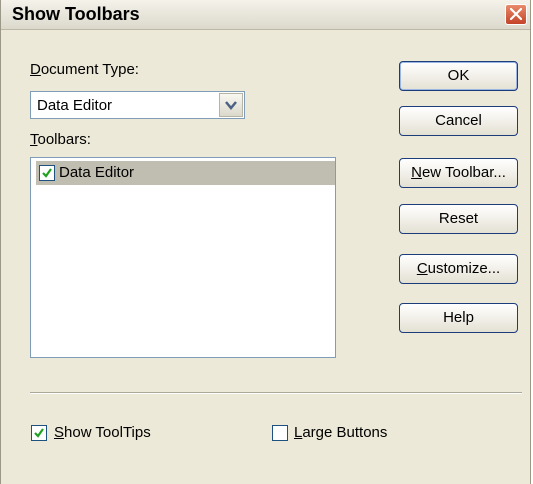  What do you see at coordinates (97, 172) in the screenshot?
I see `list-item-label: Data Editor` at bounding box center [97, 172].